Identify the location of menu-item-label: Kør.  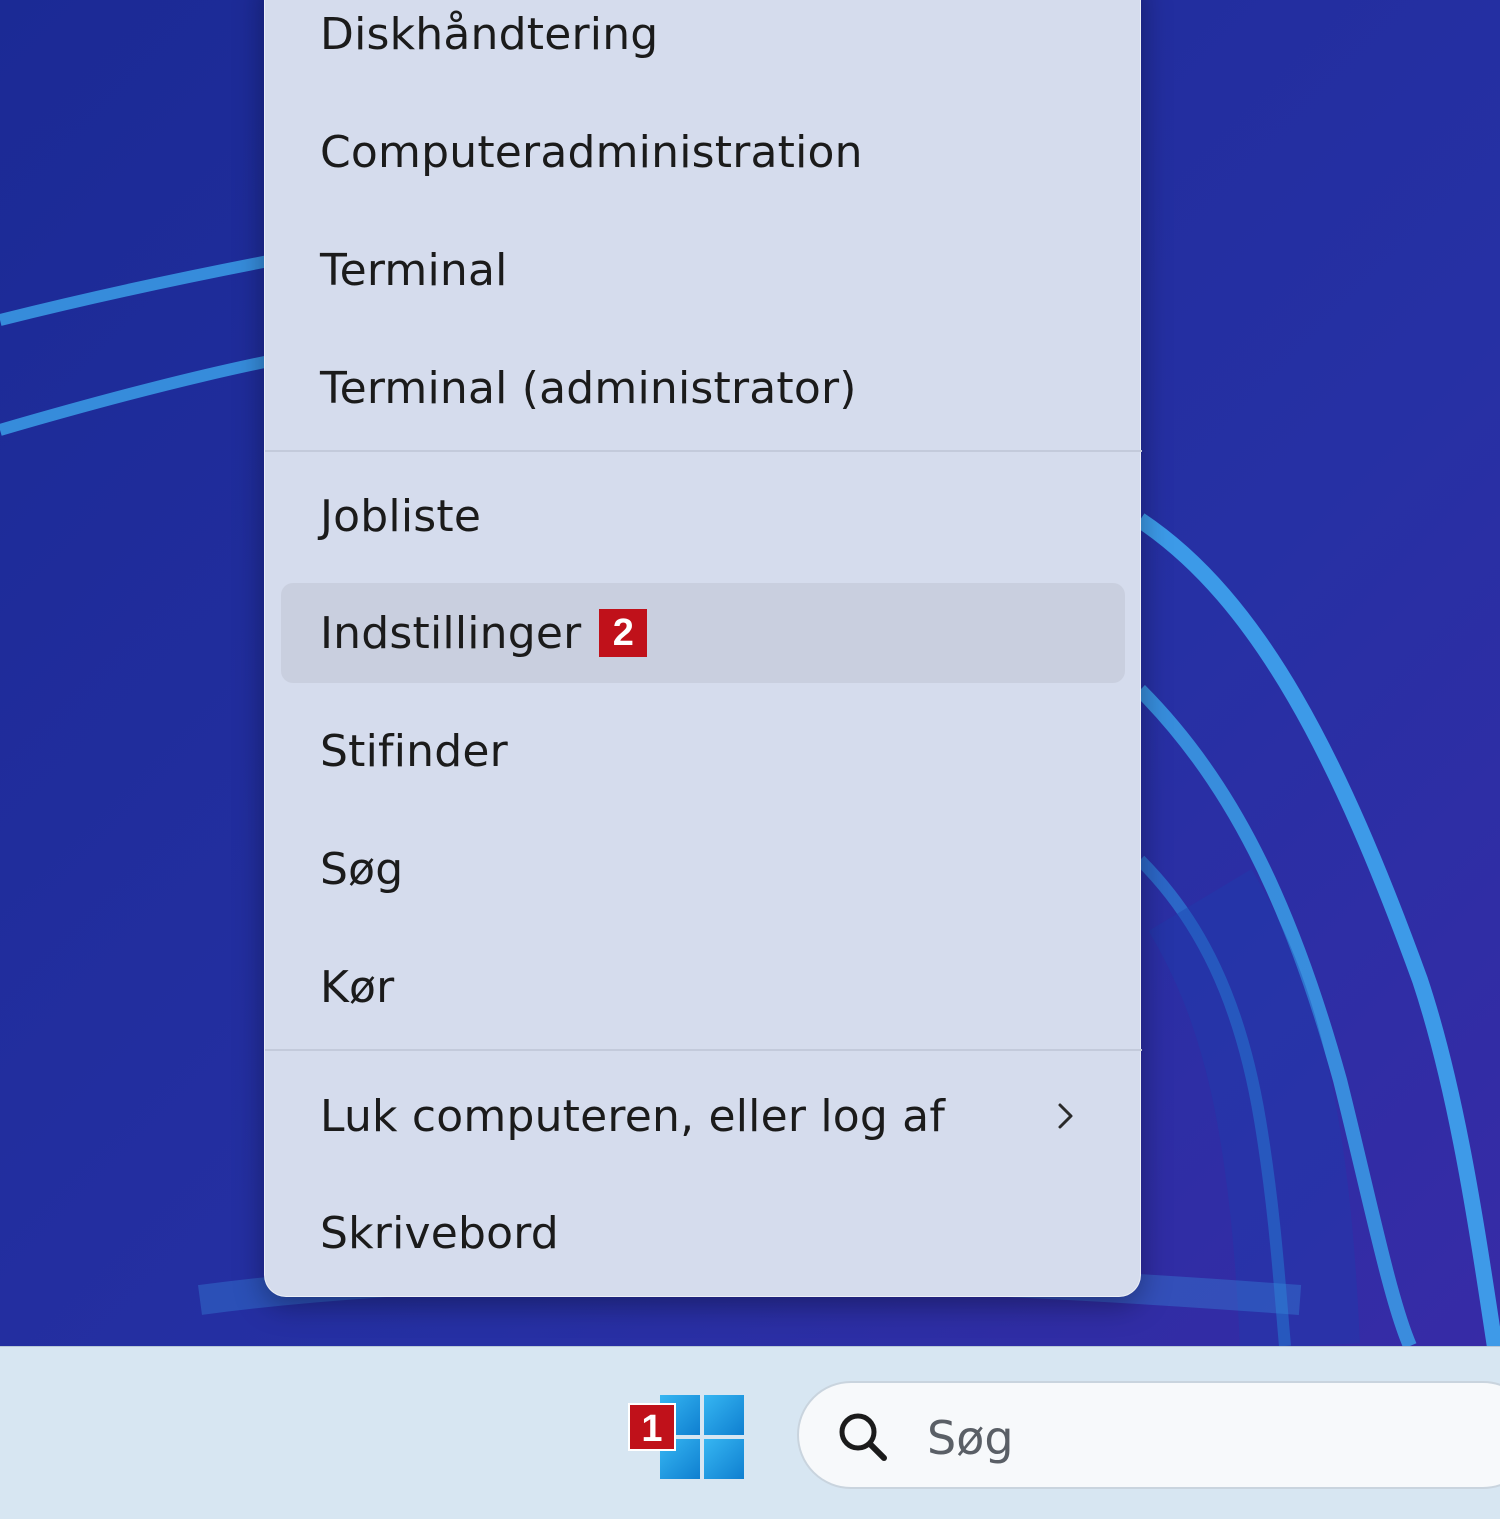
(357, 987).